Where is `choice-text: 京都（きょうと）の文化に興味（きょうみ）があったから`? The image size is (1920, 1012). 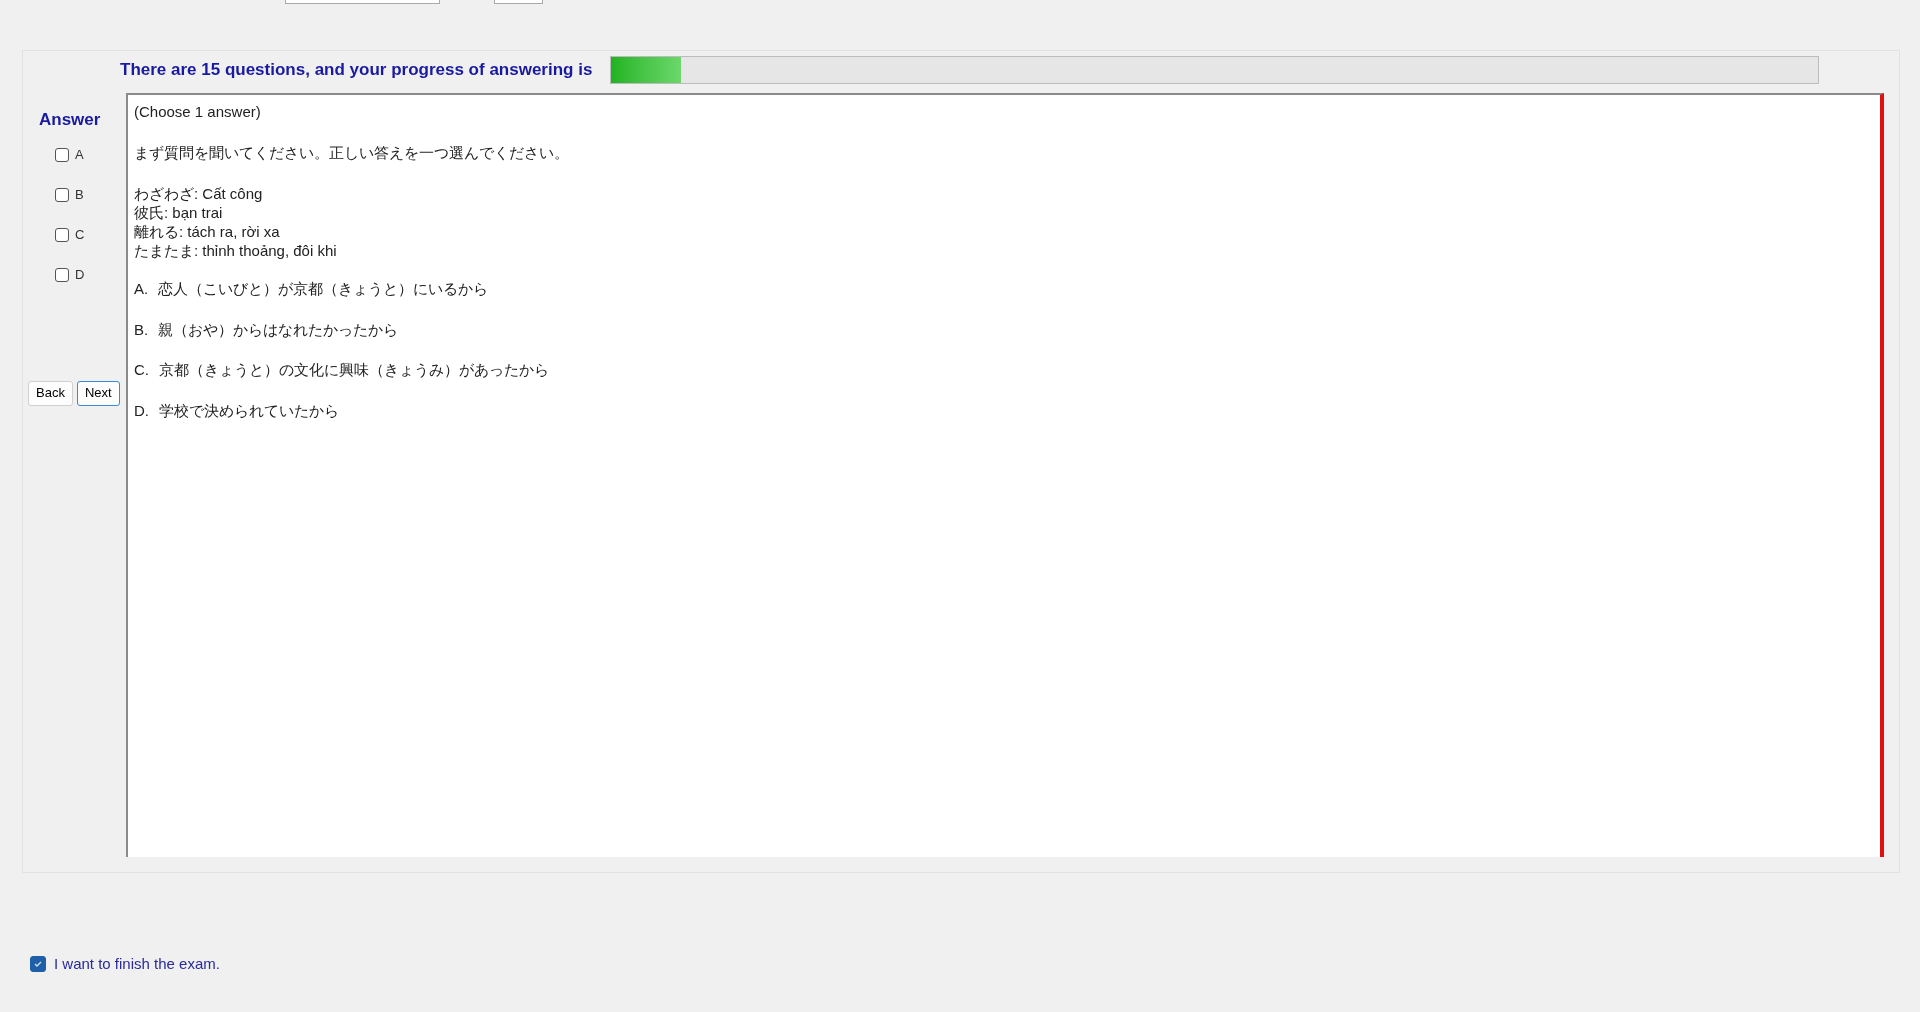 choice-text: 京都（きょうと）の文化に興味（きょうみ）があったから is located at coordinates (354, 370).